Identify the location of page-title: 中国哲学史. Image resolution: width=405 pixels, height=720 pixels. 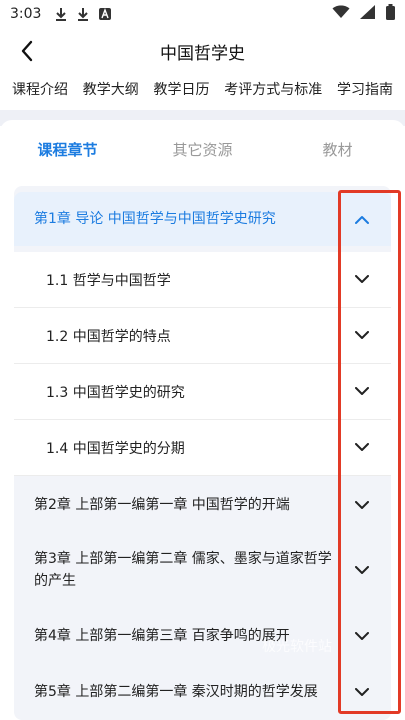
(202, 53).